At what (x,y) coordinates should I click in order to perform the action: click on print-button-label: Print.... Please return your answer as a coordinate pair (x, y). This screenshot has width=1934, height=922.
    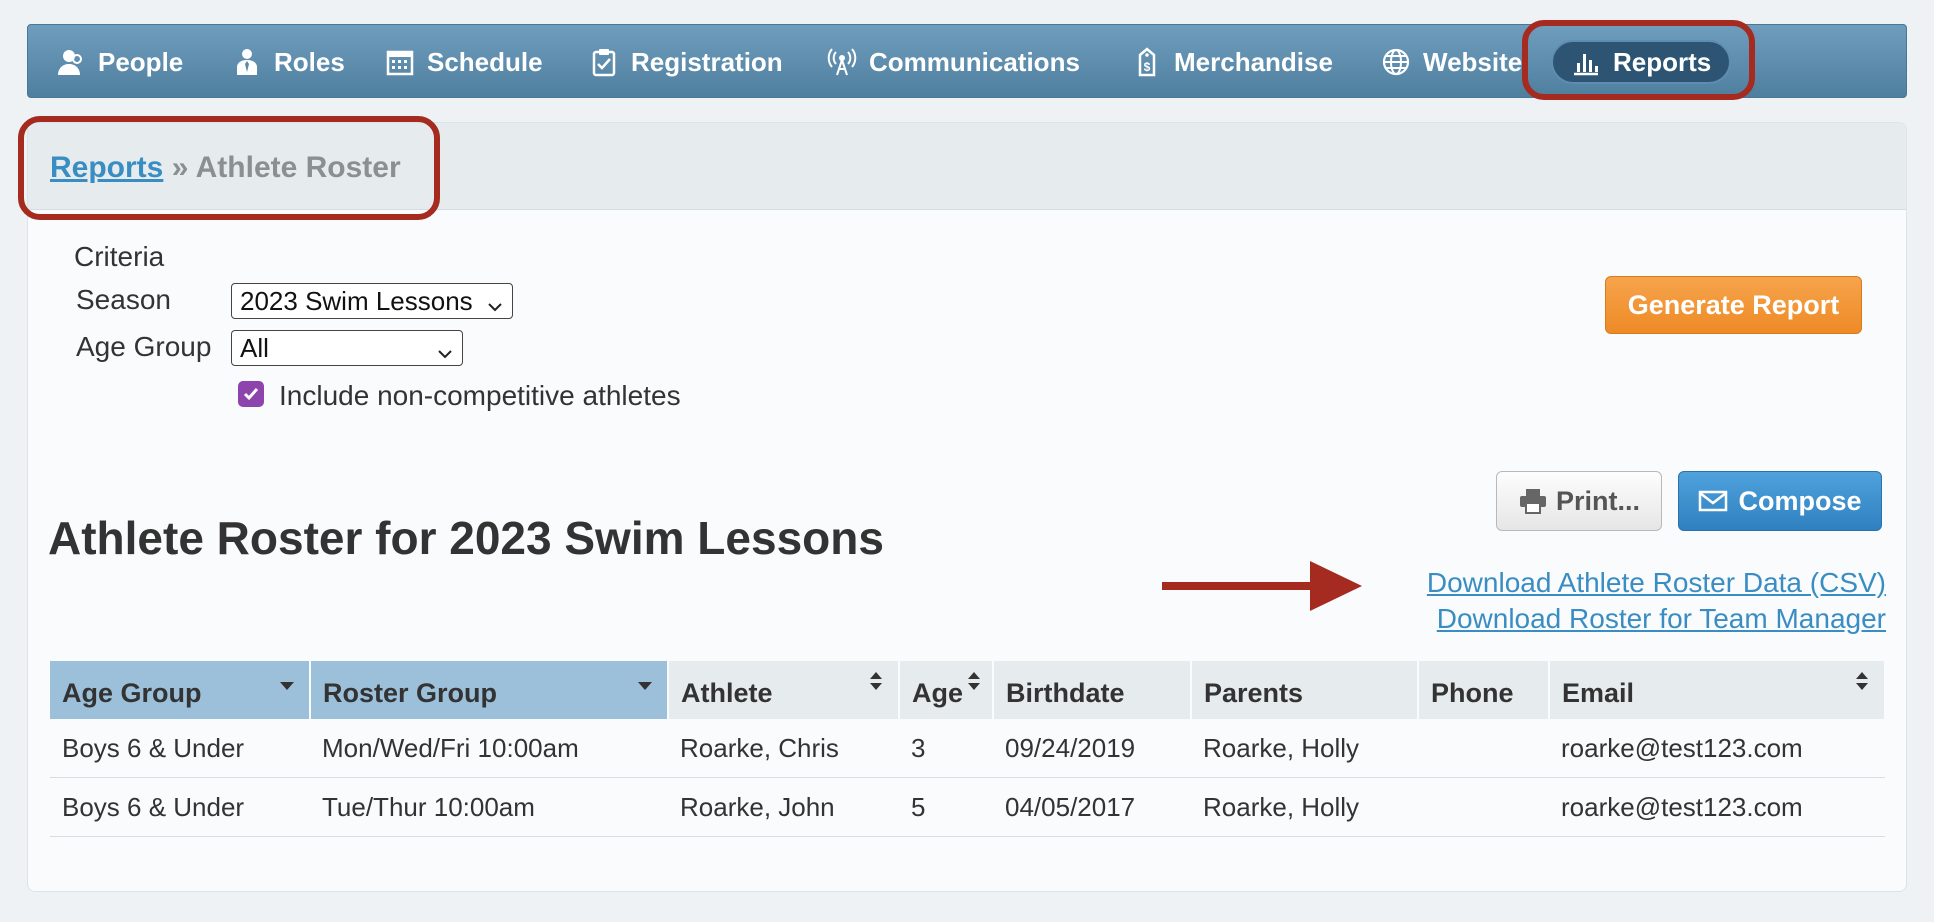
    Looking at the image, I should click on (1597, 500).